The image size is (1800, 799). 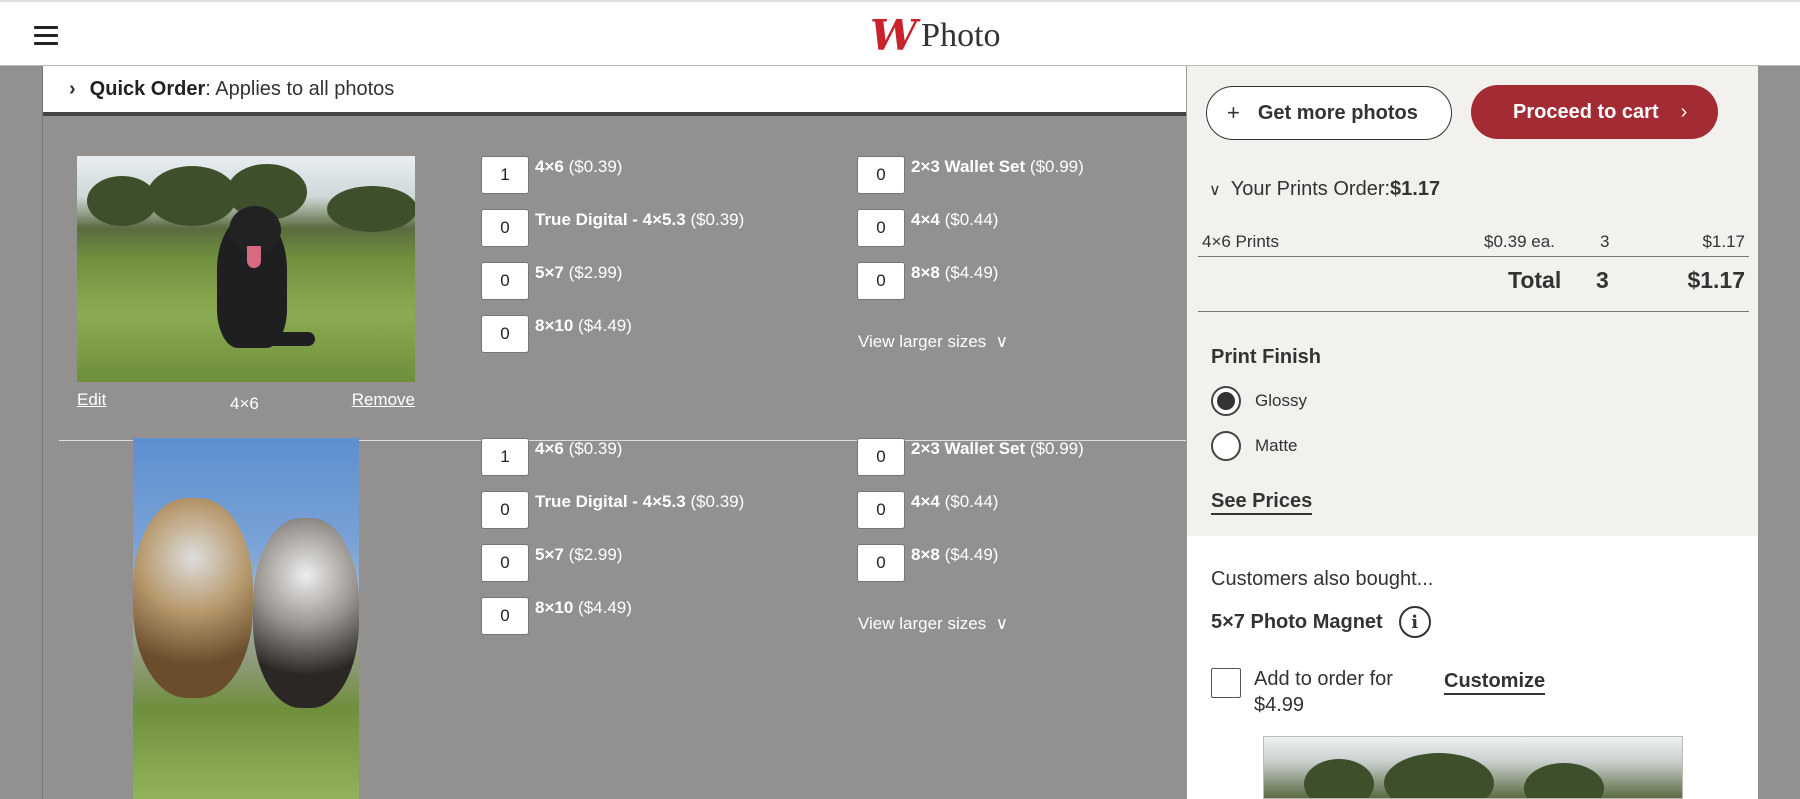 I want to click on option-8x8: 8×8 ($4.49), so click(x=927, y=281).